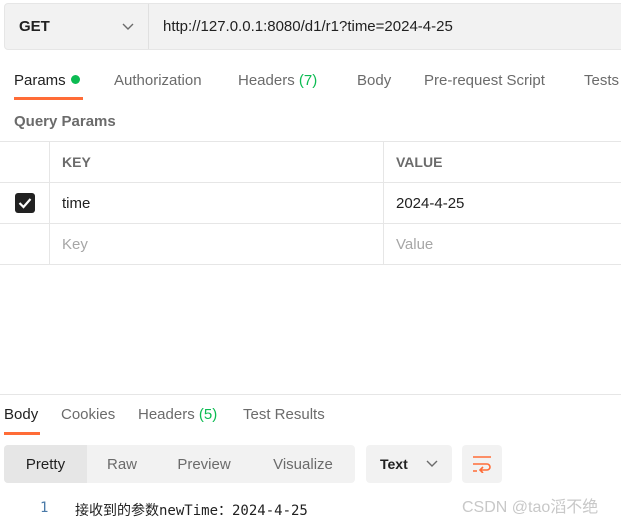 Image resolution: width=621 pixels, height=521 pixels. What do you see at coordinates (48, 98) in the screenshot?
I see `active-tab-underline` at bounding box center [48, 98].